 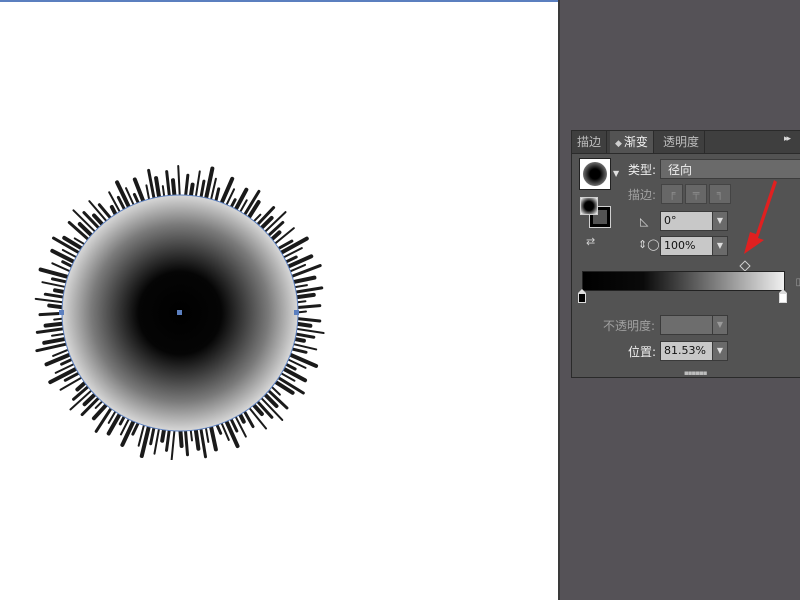 What do you see at coordinates (719, 325) in the screenshot?
I see `opacity-dropdown-icon: ▼` at bounding box center [719, 325].